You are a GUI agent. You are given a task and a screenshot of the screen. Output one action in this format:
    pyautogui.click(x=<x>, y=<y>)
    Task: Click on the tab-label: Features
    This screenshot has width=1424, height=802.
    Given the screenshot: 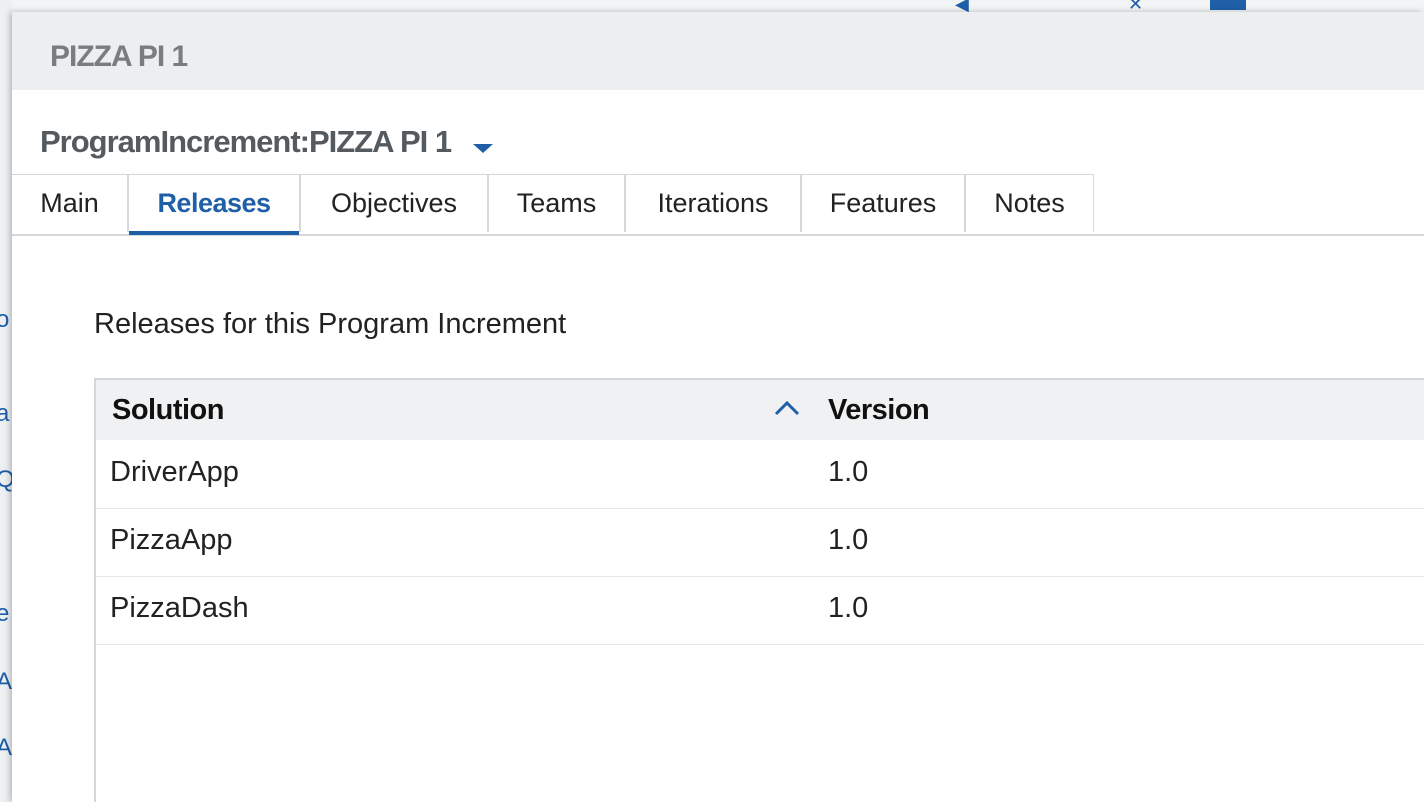 What is the action you would take?
    pyautogui.click(x=883, y=203)
    